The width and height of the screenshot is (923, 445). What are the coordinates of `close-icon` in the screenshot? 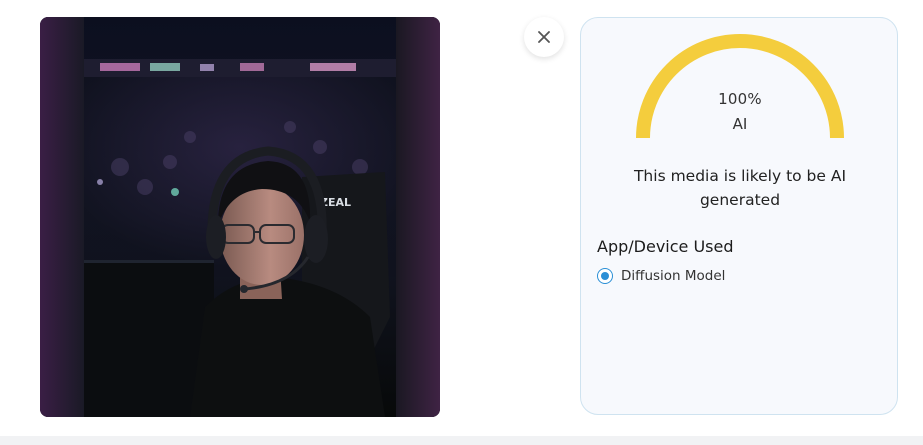 It's located at (544, 37).